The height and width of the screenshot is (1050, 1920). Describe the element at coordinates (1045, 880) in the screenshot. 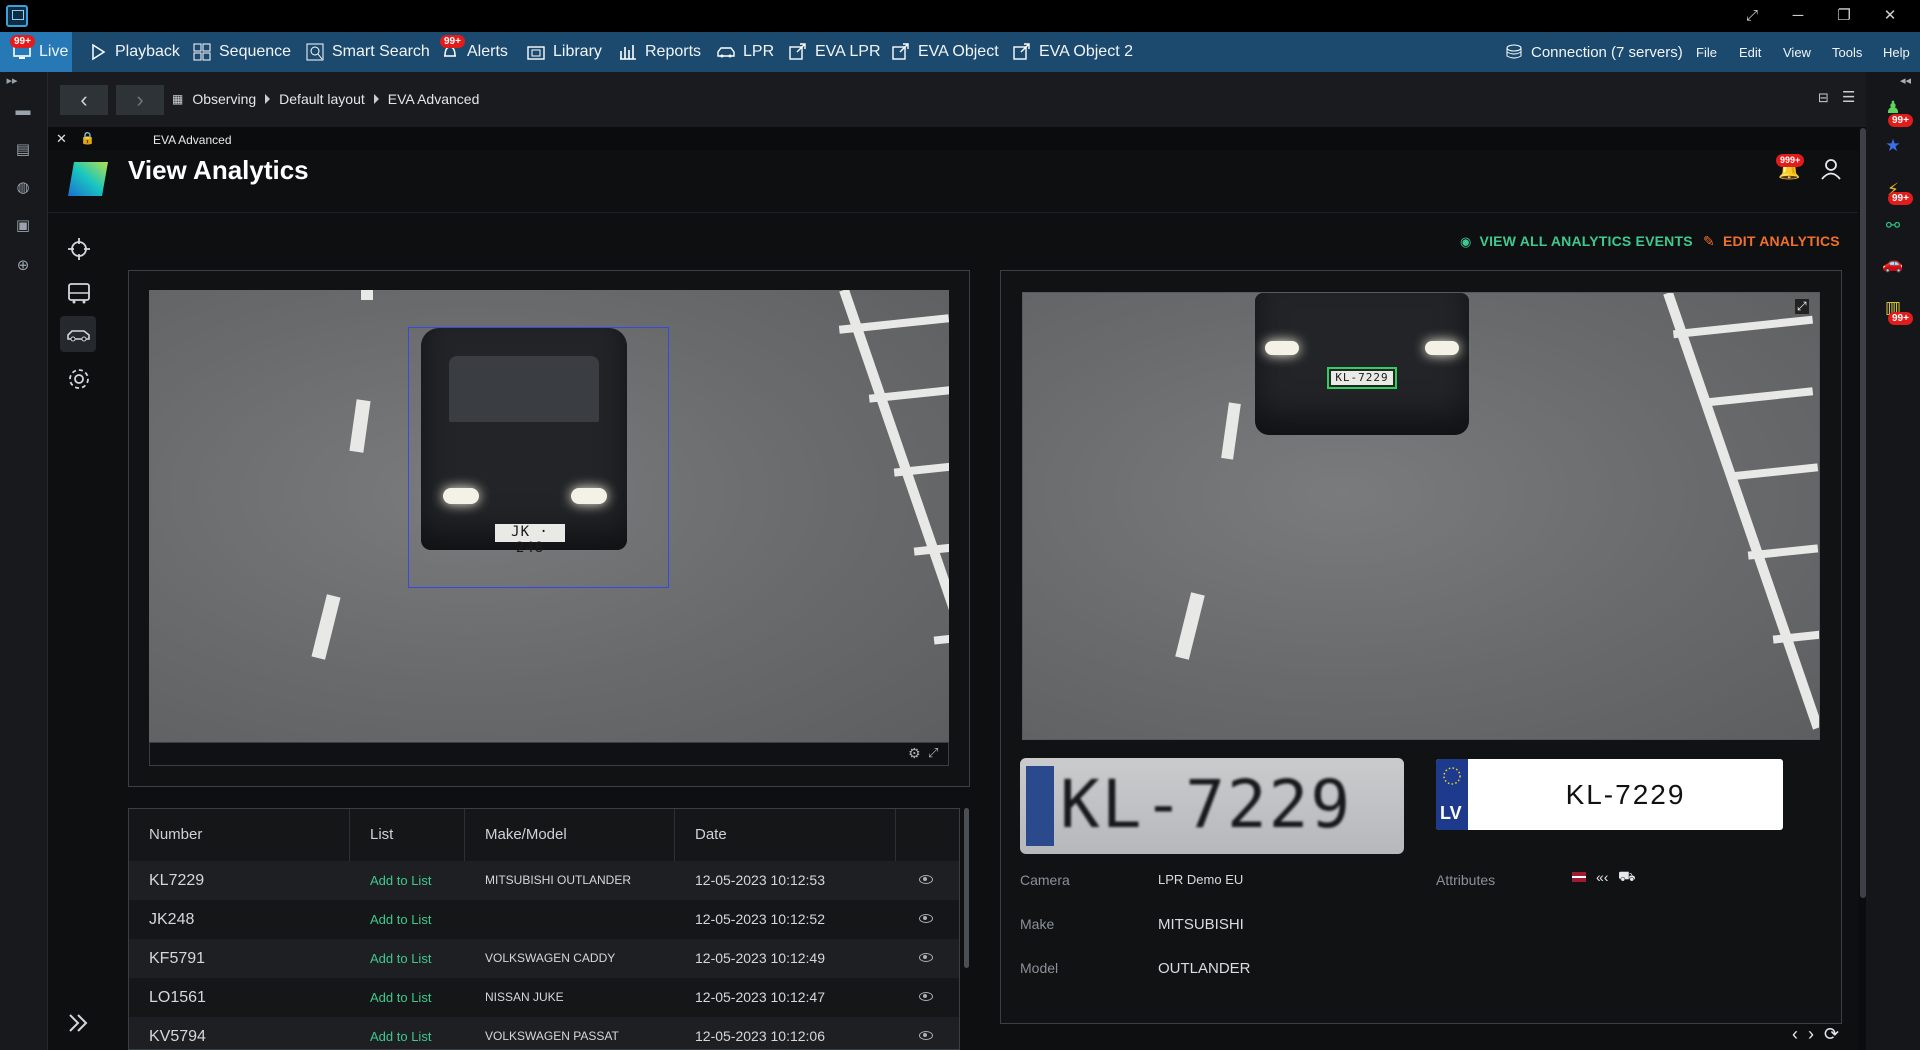

I see `camera-label: Camera` at that location.